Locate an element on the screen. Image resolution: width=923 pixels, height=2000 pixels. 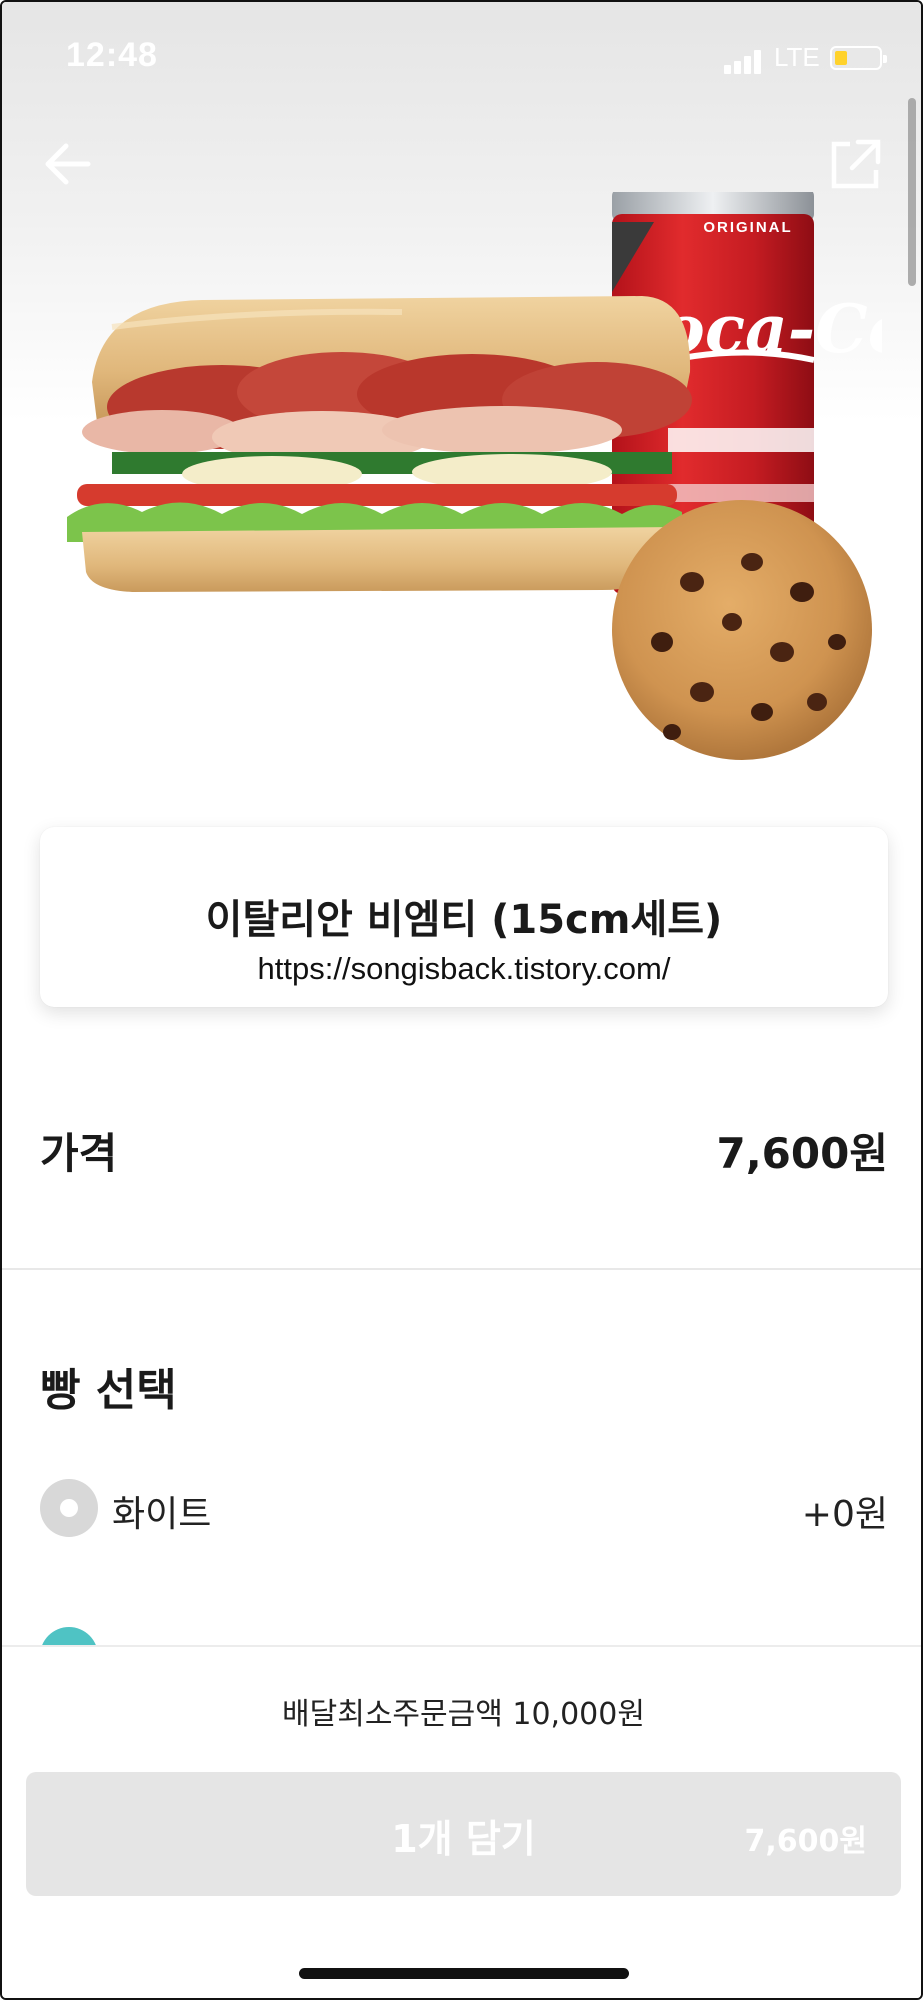
product-name: 이탈리안 비엠티 (15cm세트) is located at coordinates (464, 920).